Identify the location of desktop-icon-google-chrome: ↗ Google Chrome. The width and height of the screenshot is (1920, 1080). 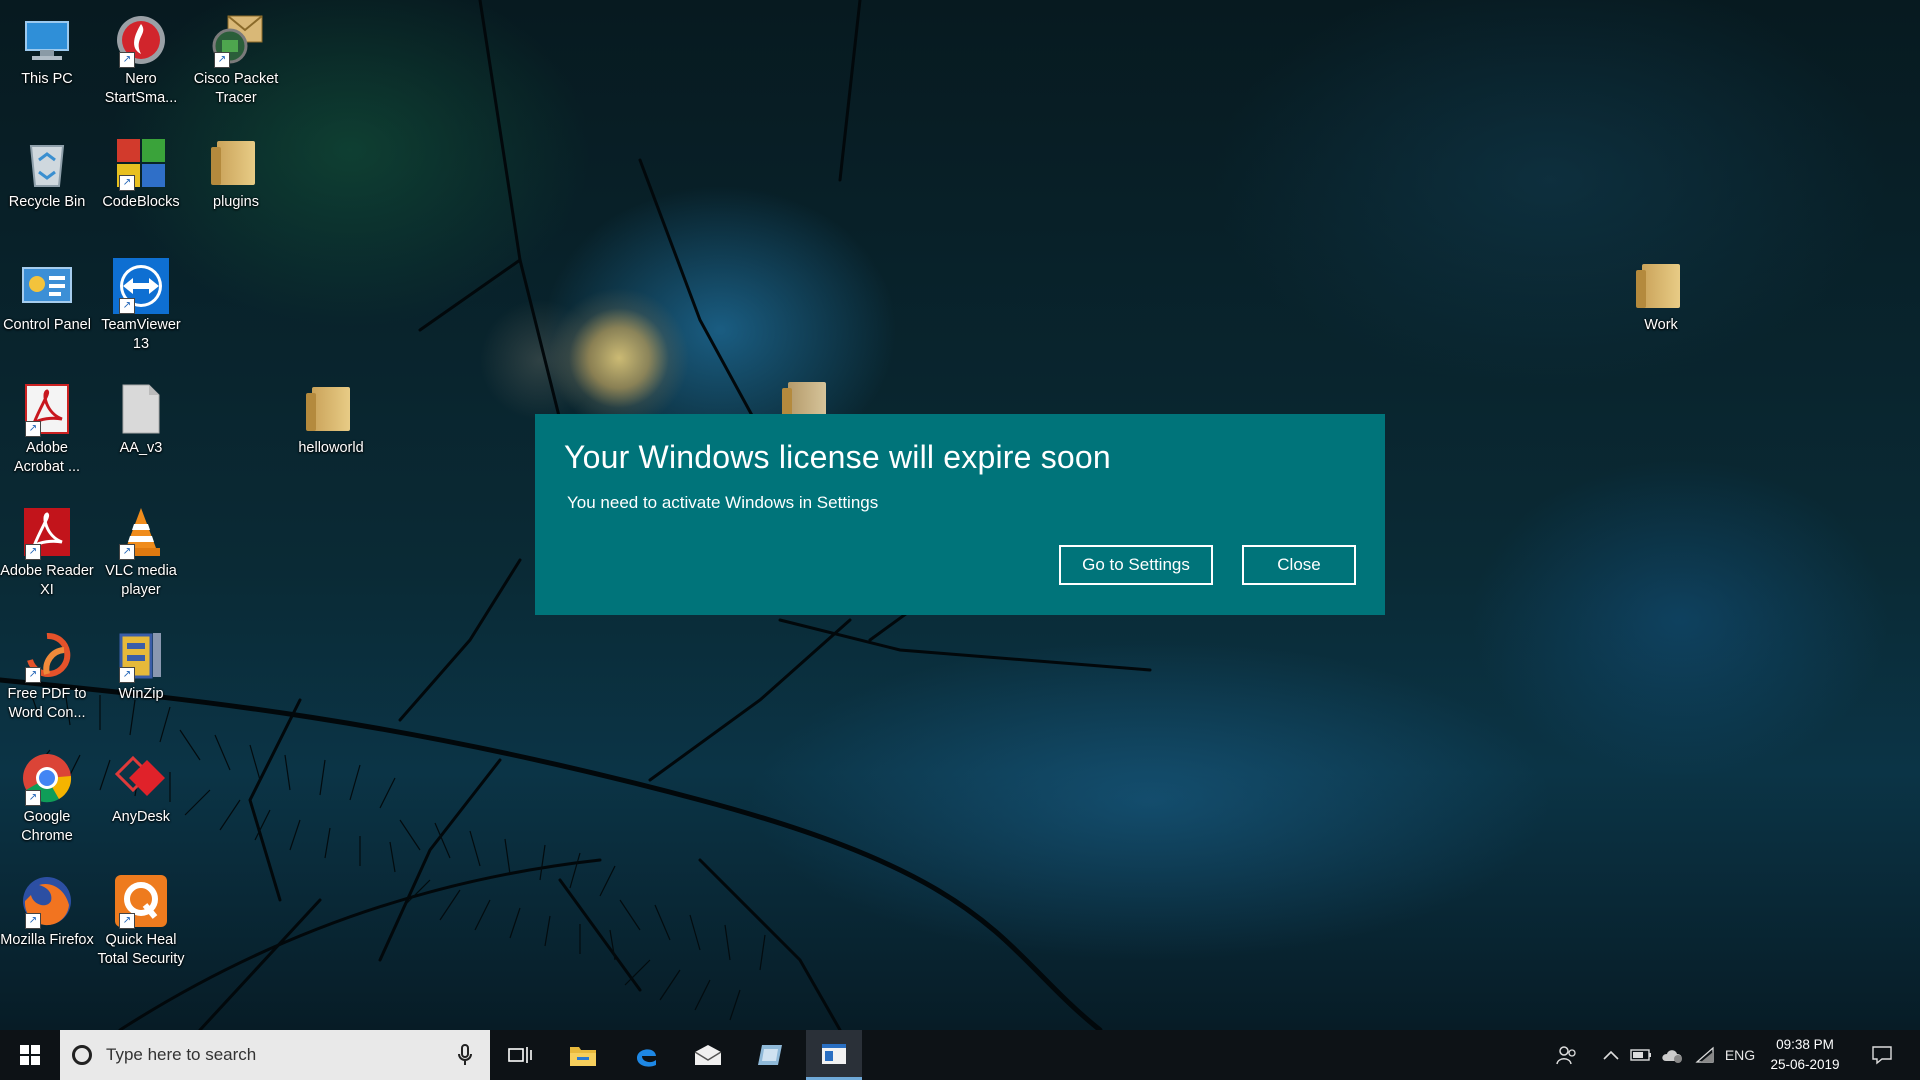
(47, 796).